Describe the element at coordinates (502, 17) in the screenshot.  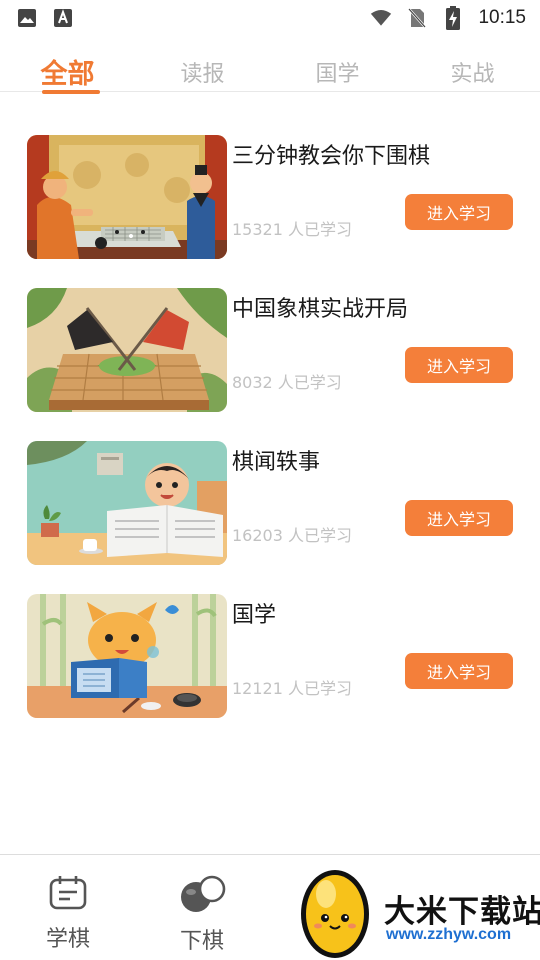
I see `status-time: 10:15` at that location.